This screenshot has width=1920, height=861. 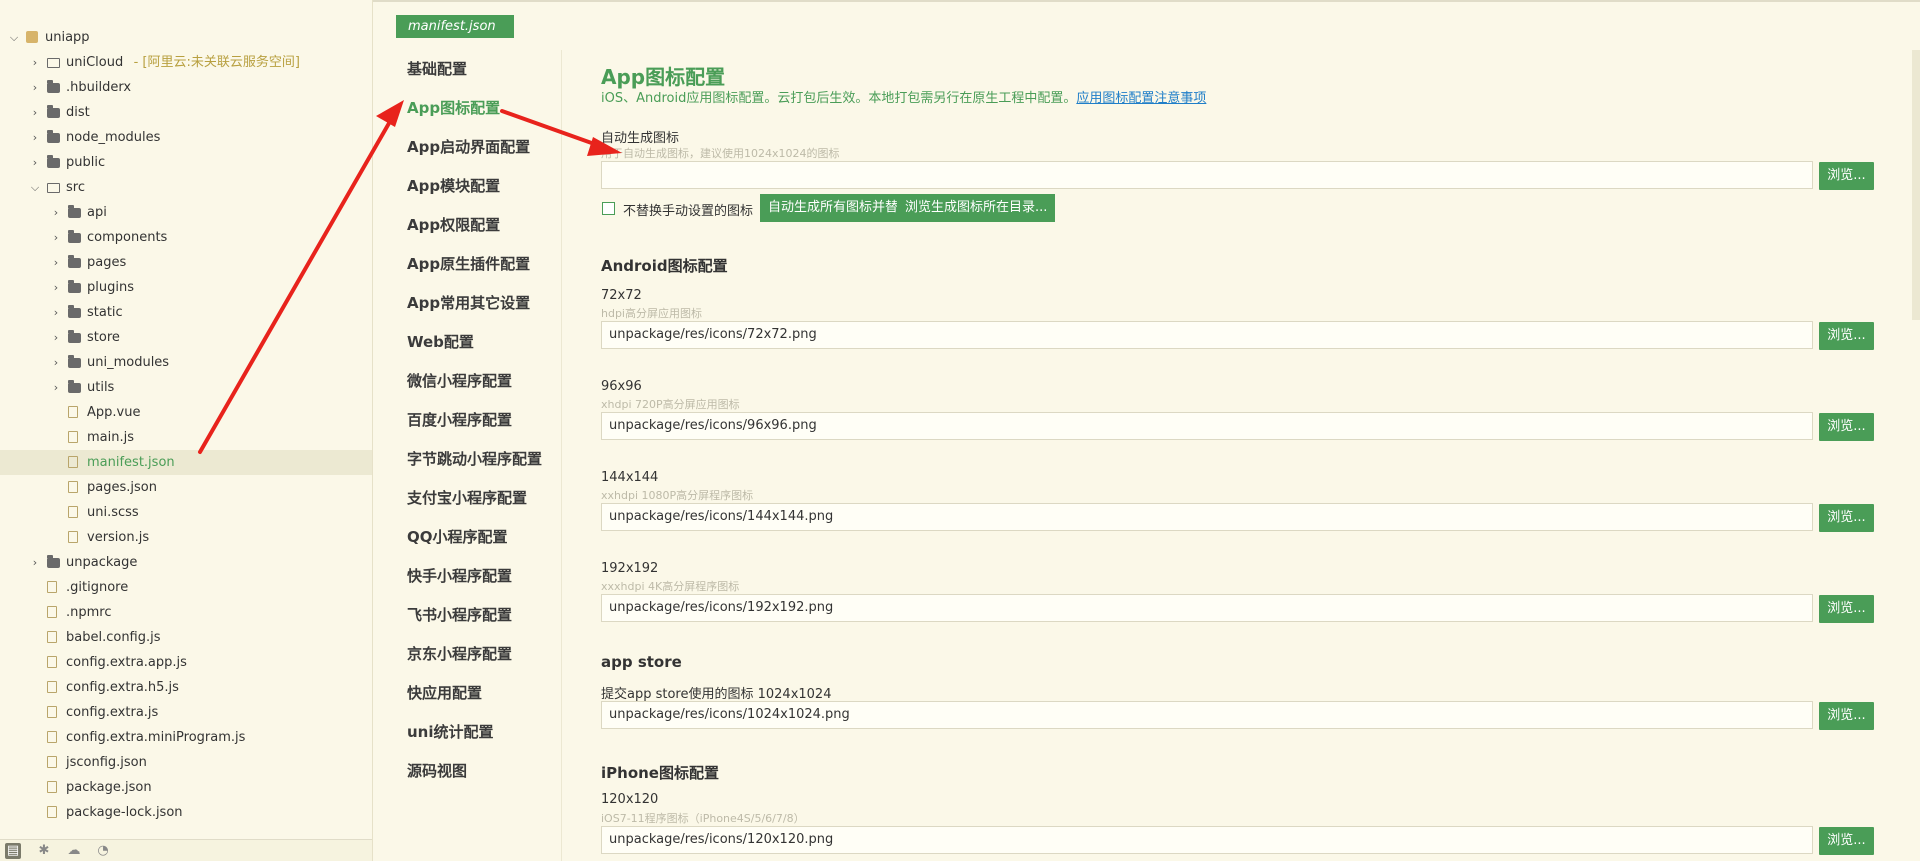 What do you see at coordinates (186, 562) in the screenshot?
I see `tree-item: › unpackage` at bounding box center [186, 562].